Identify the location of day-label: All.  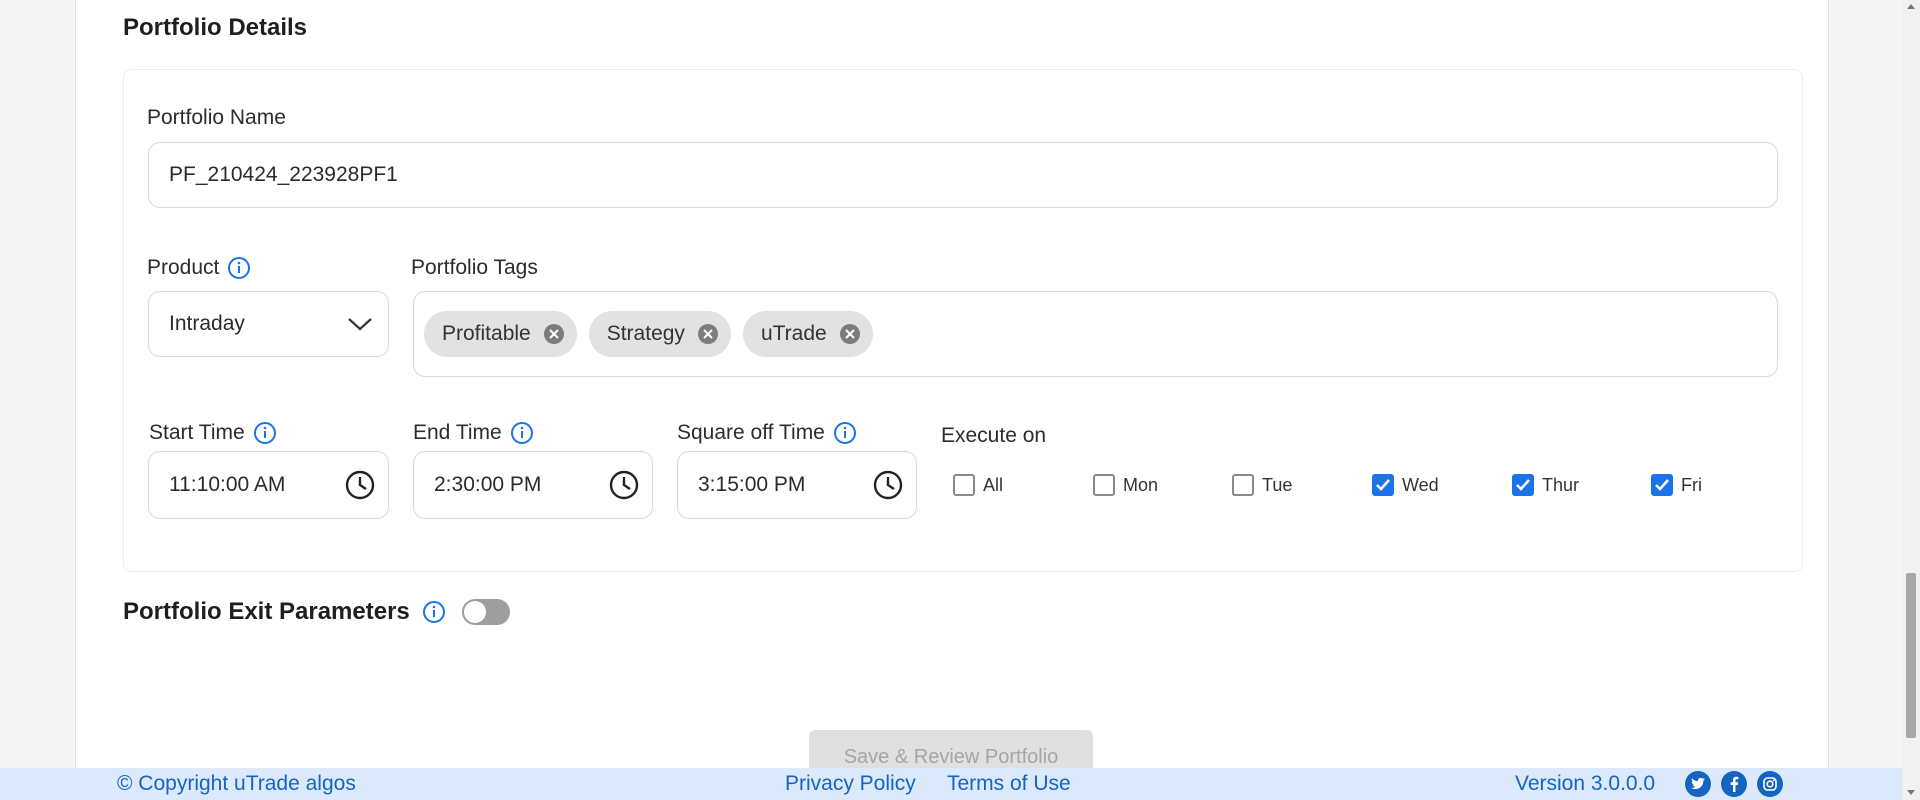
(993, 484).